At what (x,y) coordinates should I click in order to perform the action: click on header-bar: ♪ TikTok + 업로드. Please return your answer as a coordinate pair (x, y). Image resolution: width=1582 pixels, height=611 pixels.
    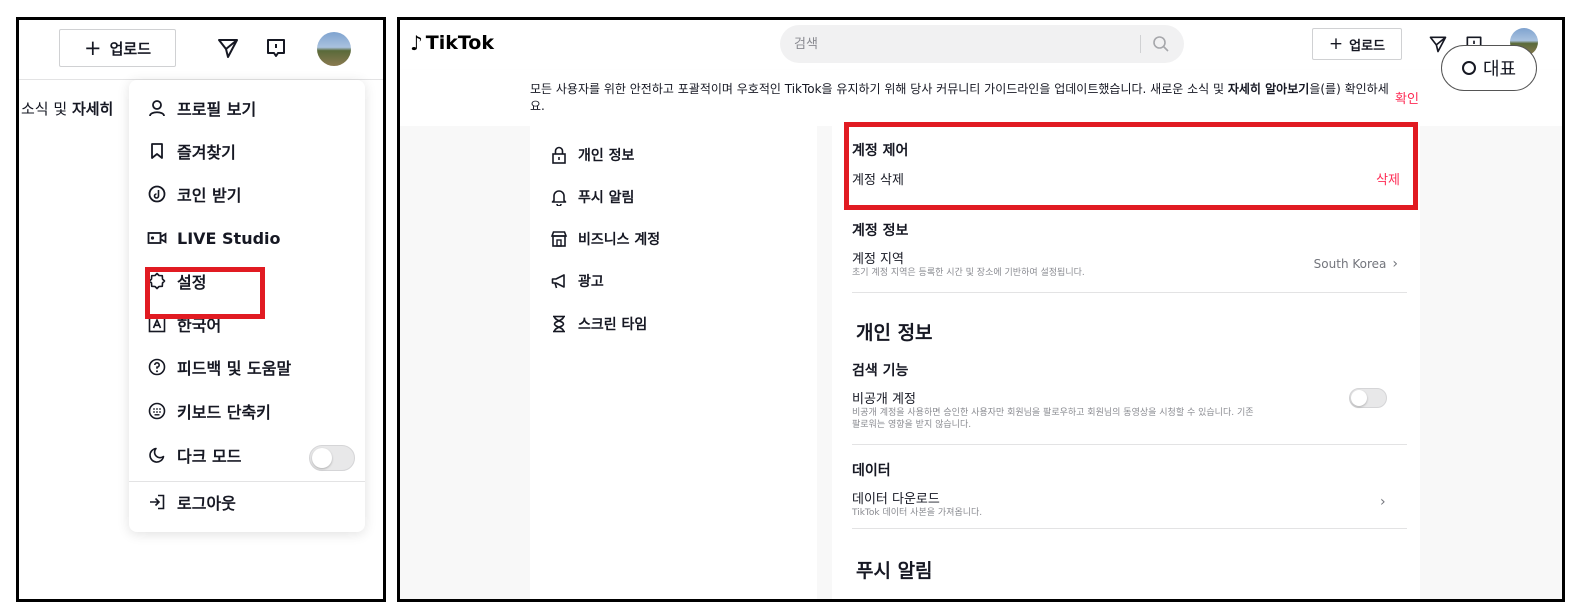
    Looking at the image, I should click on (981, 45).